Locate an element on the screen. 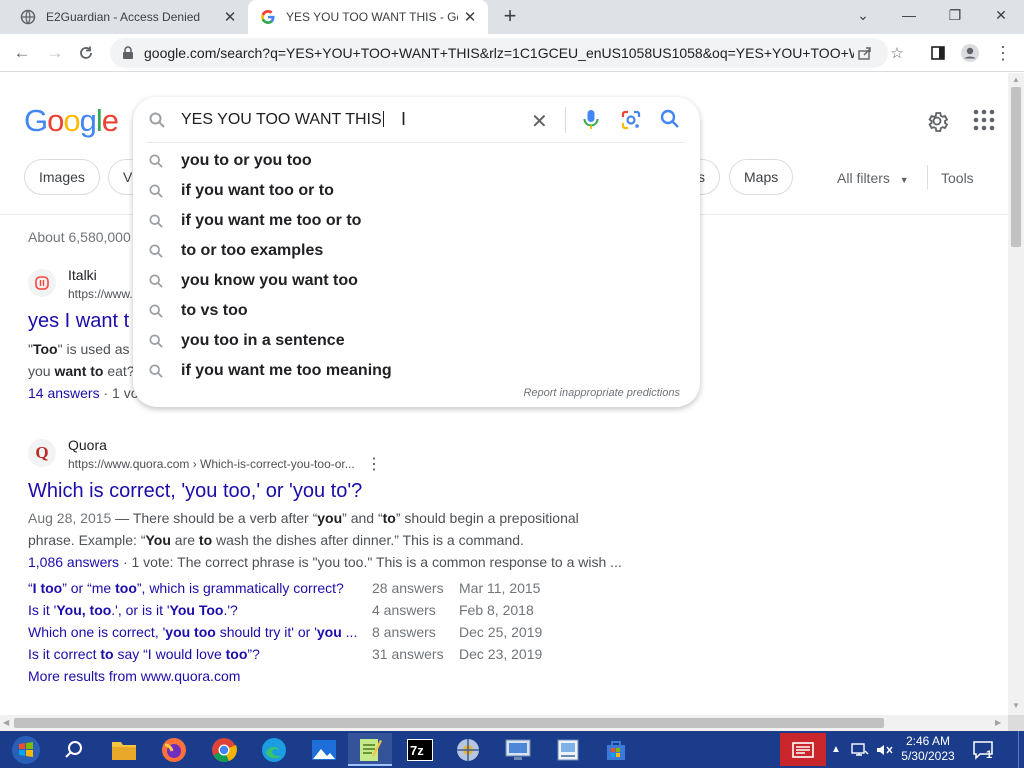  side-panel-icon is located at coordinates (938, 53).